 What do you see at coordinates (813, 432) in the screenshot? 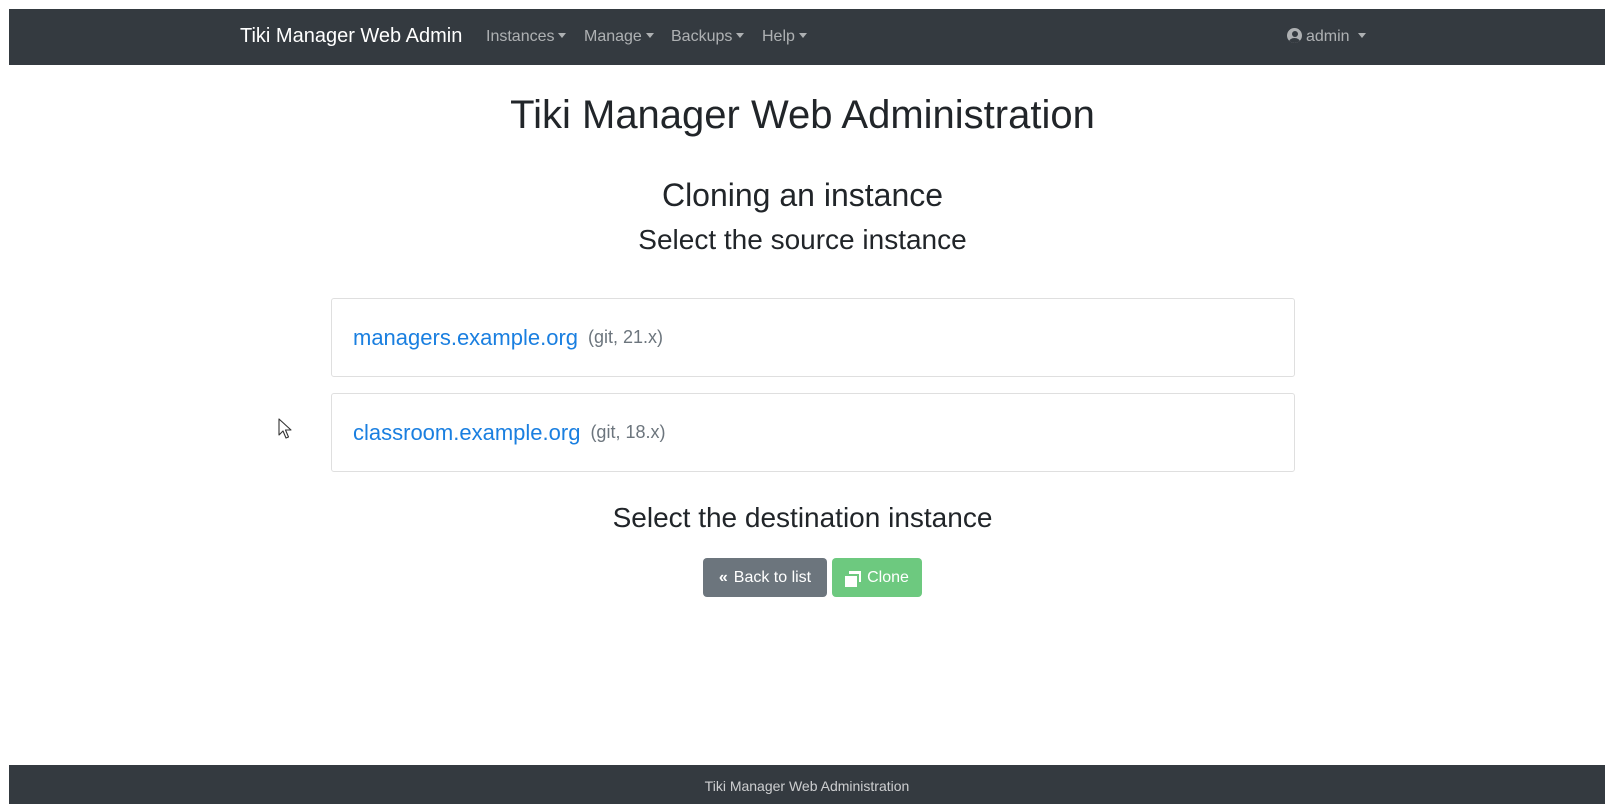
I see `instance-card-classroom: classroom.example.org (git, 18.x)` at bounding box center [813, 432].